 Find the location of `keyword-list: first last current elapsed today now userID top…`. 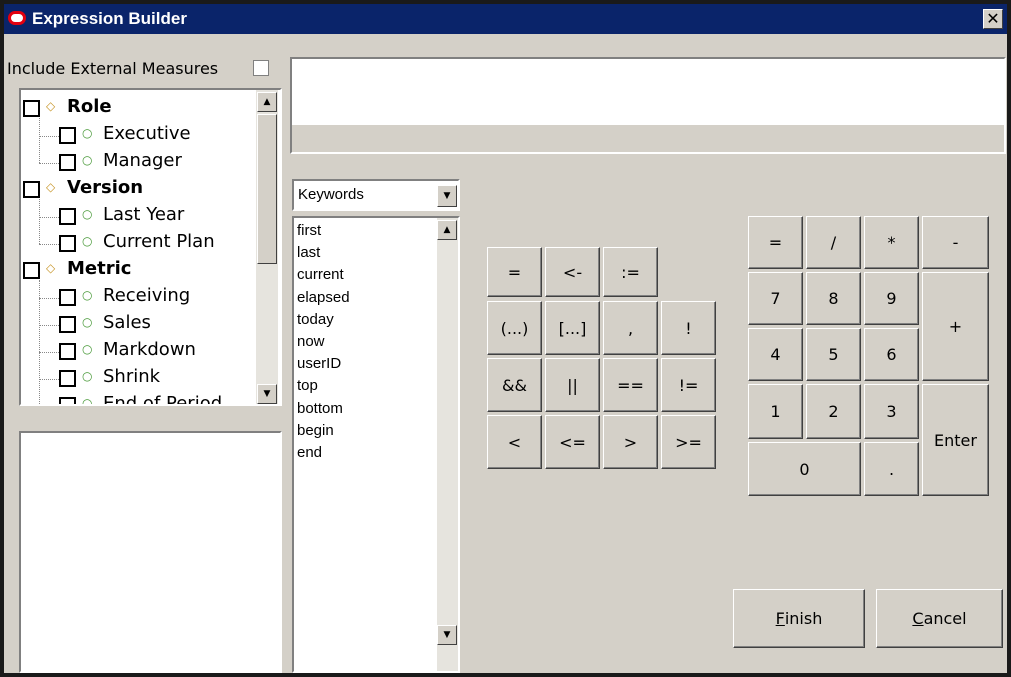

keyword-list: first last current elapsed today now userID top… is located at coordinates (376, 444).